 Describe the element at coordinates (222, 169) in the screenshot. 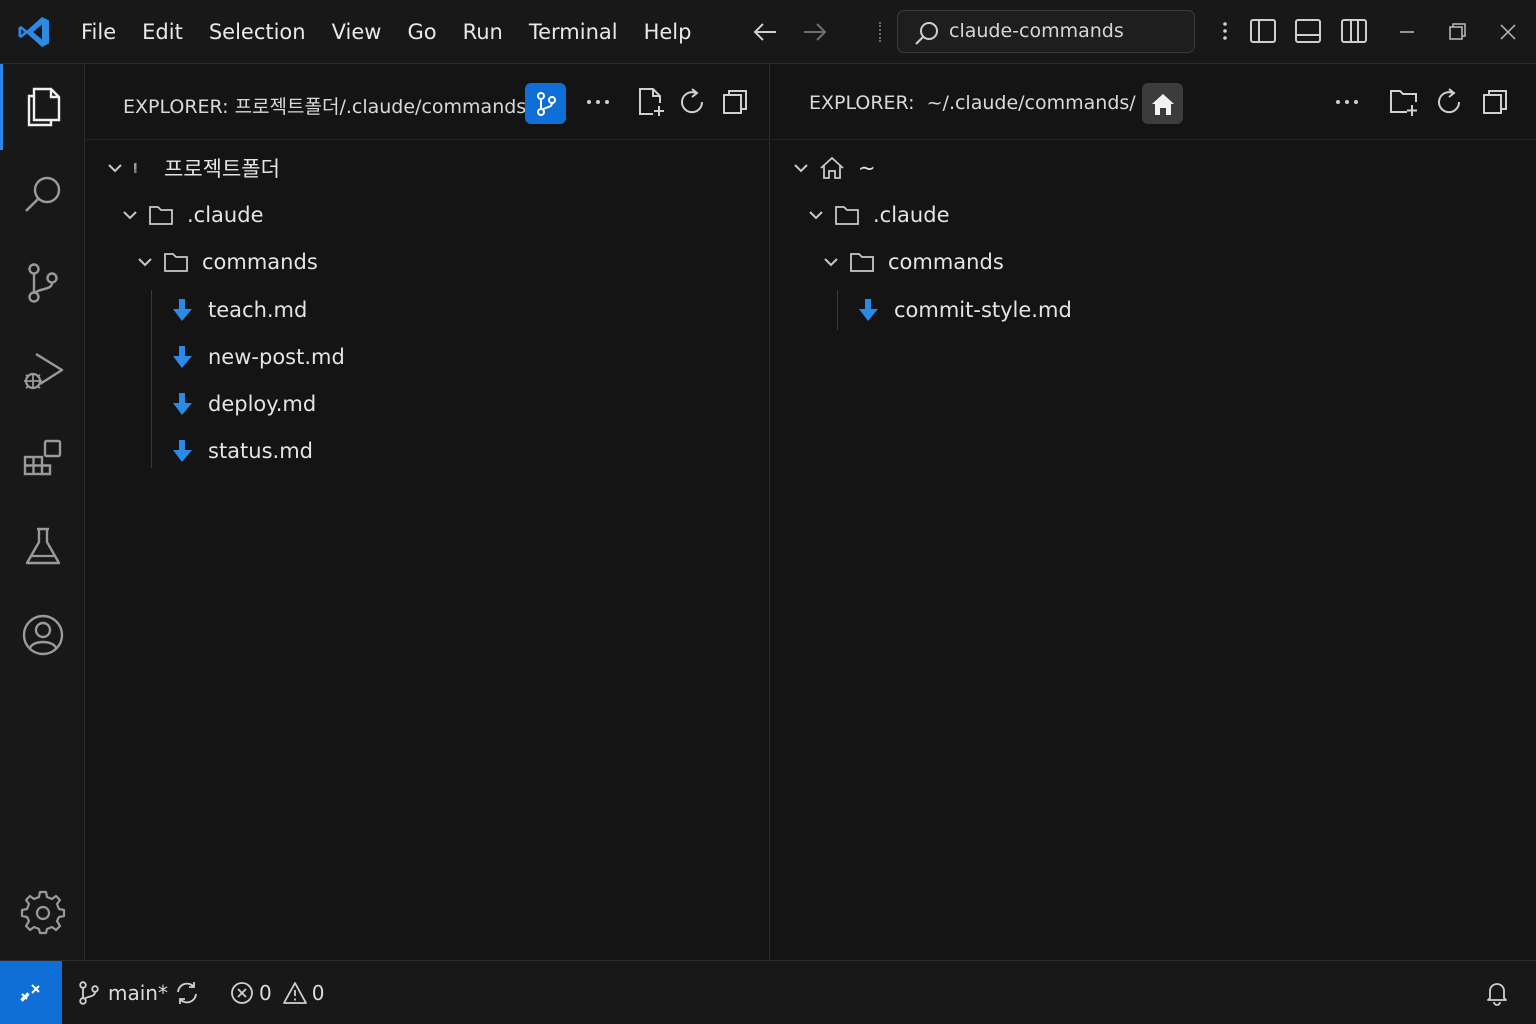

I see `tree-label: 프로젝트폴더` at that location.